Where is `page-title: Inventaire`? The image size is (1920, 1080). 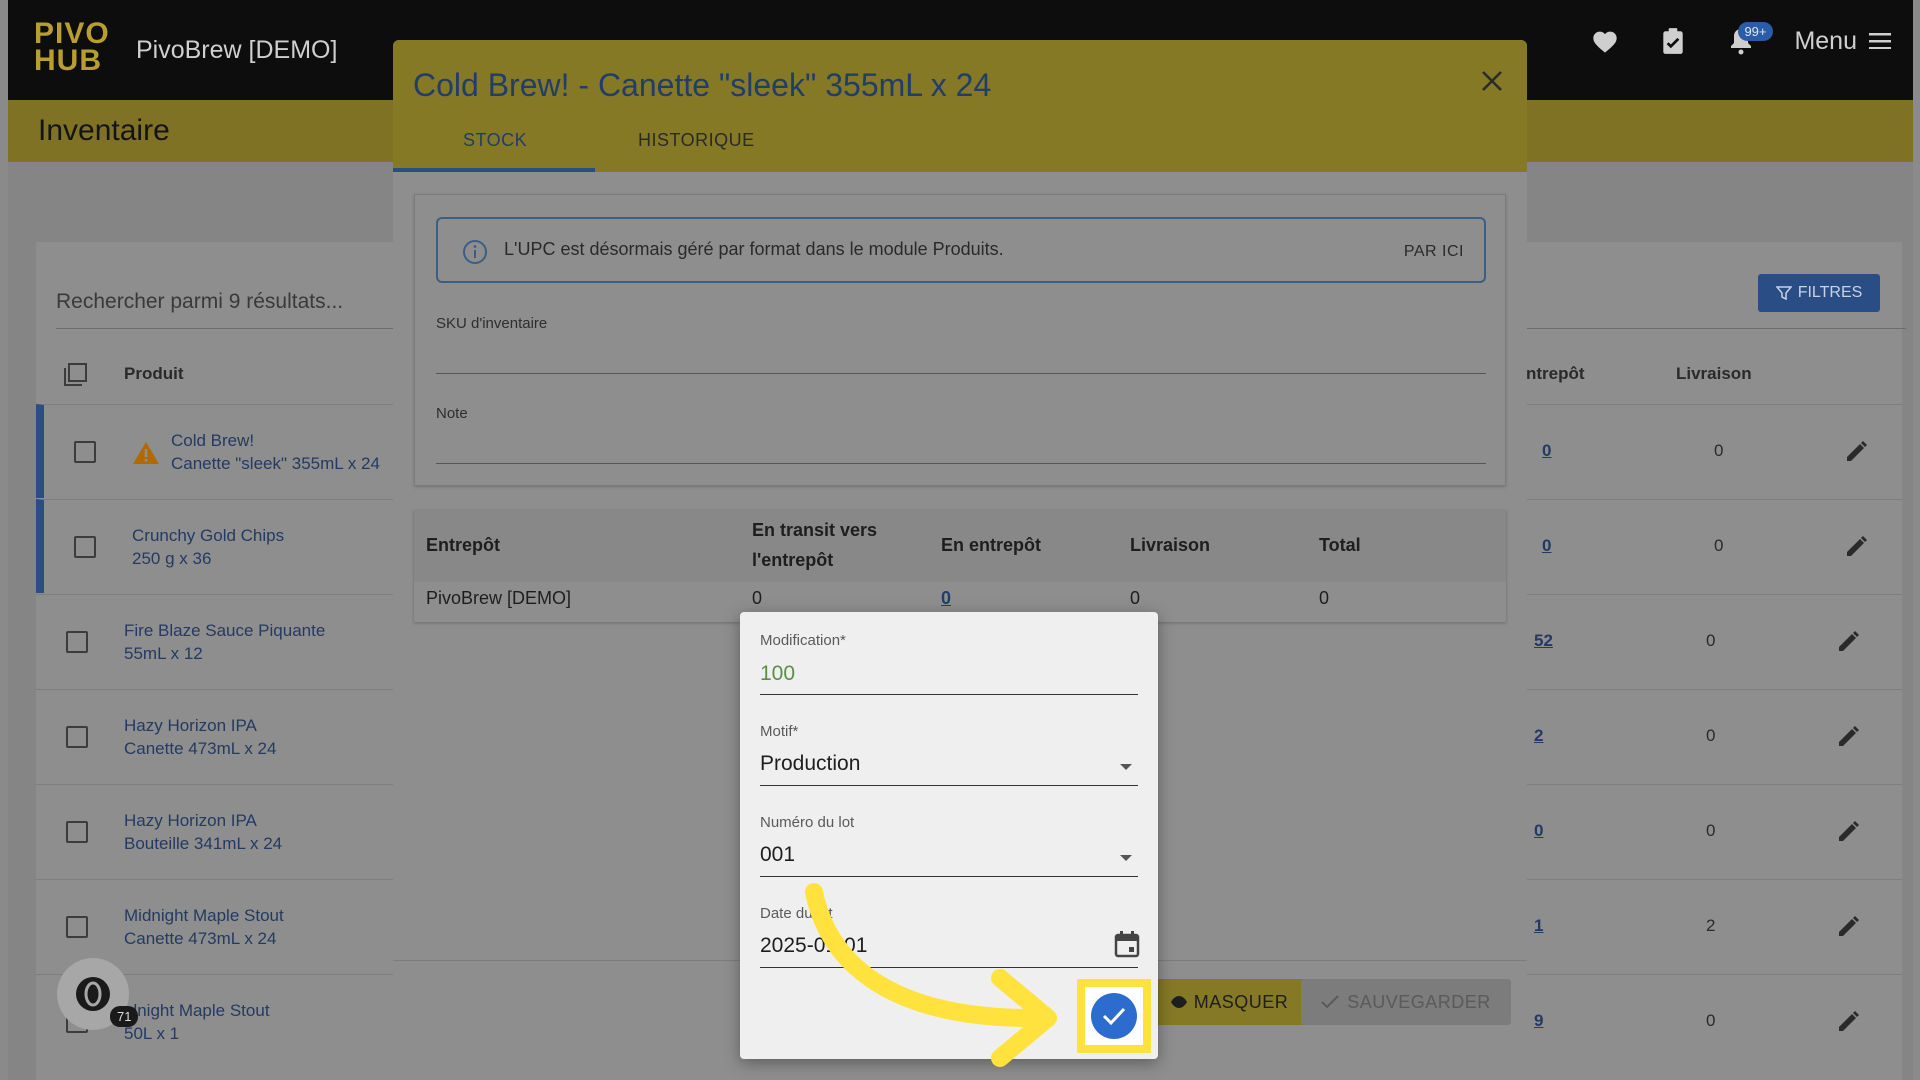
page-title: Inventaire is located at coordinates (104, 130).